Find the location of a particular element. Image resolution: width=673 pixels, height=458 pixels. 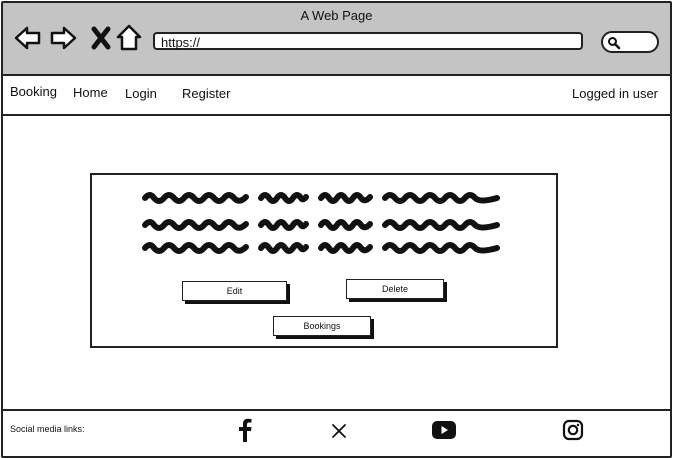

edit-button: Edit is located at coordinates (234, 291).